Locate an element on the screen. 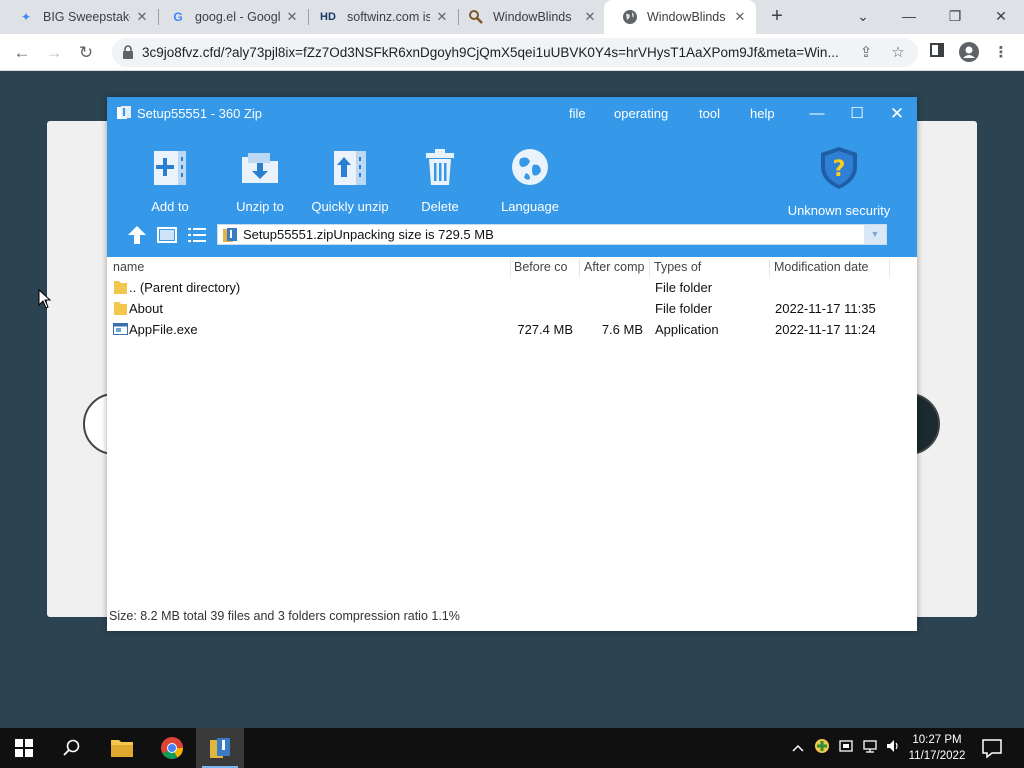 The height and width of the screenshot is (768, 1024). browser-menu-icon: ⋮ is located at coordinates (1001, 53).